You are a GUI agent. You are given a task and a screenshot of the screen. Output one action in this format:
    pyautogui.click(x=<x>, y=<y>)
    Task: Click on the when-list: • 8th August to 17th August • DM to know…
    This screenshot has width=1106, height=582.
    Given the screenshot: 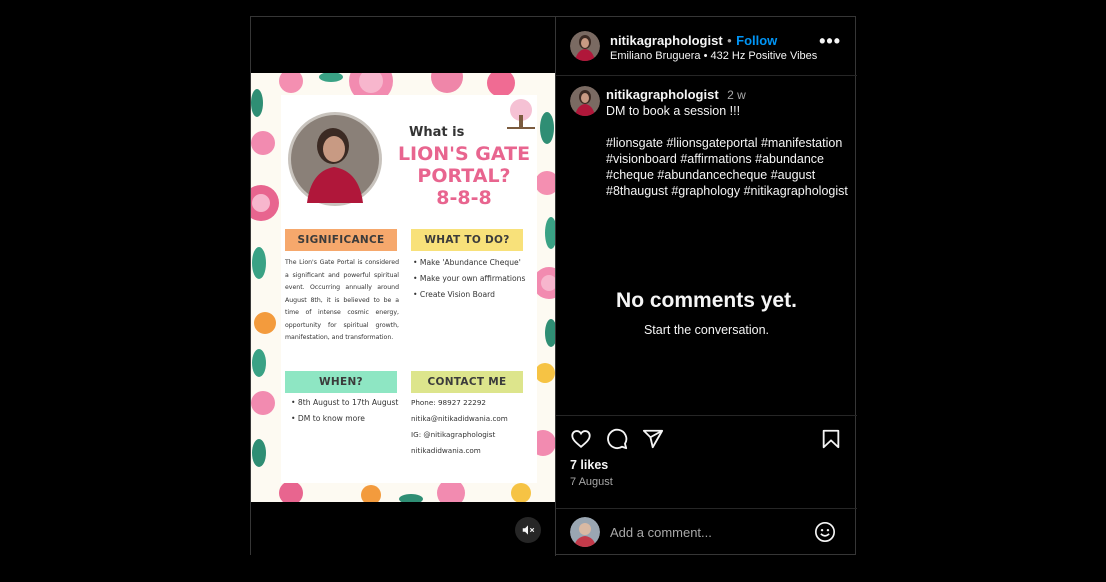 What is the action you would take?
    pyautogui.click(x=350, y=411)
    